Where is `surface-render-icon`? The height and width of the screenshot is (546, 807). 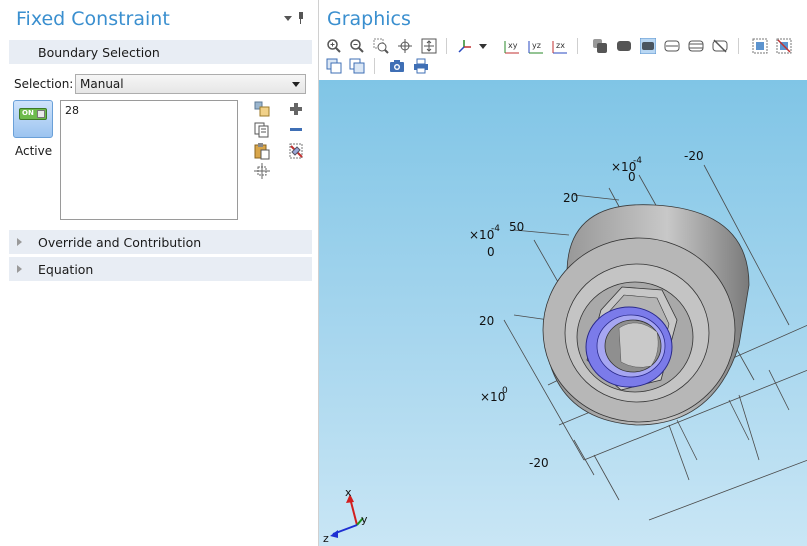 surface-render-icon is located at coordinates (648, 46).